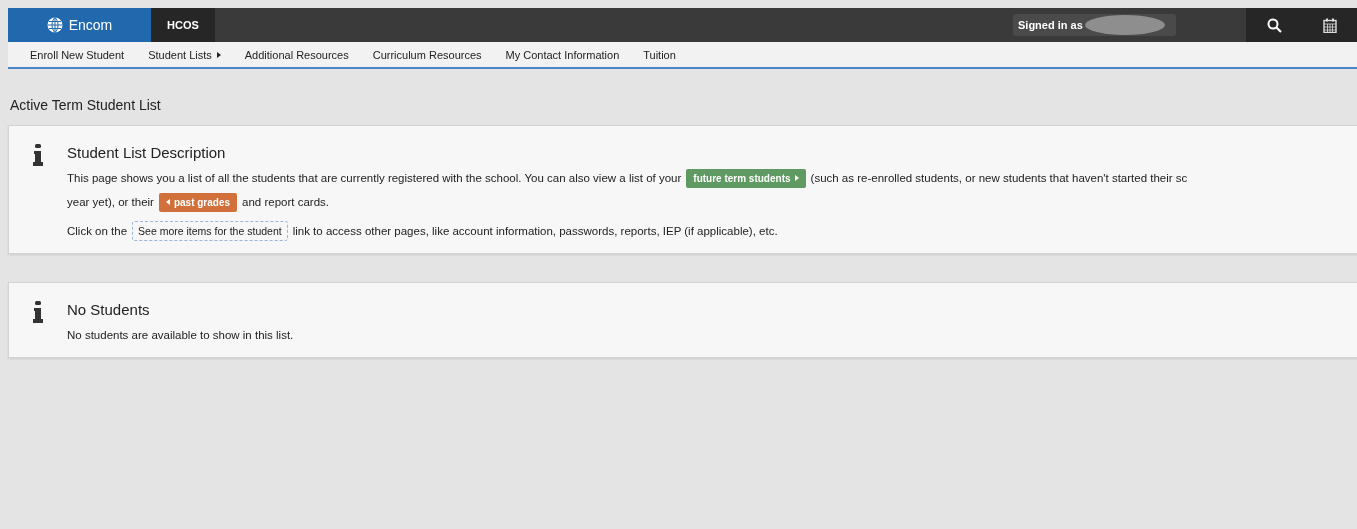 The image size is (1357, 529). What do you see at coordinates (1274, 25) in the screenshot?
I see `search-icon` at bounding box center [1274, 25].